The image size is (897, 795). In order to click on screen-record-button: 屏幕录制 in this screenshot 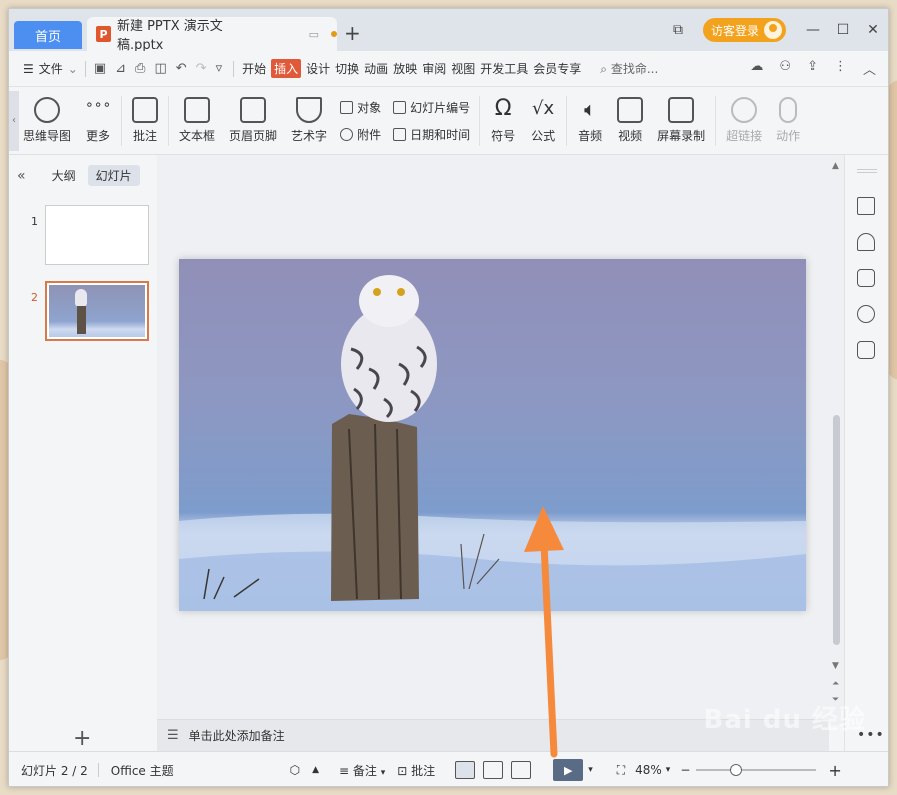, I will do `click(681, 120)`.